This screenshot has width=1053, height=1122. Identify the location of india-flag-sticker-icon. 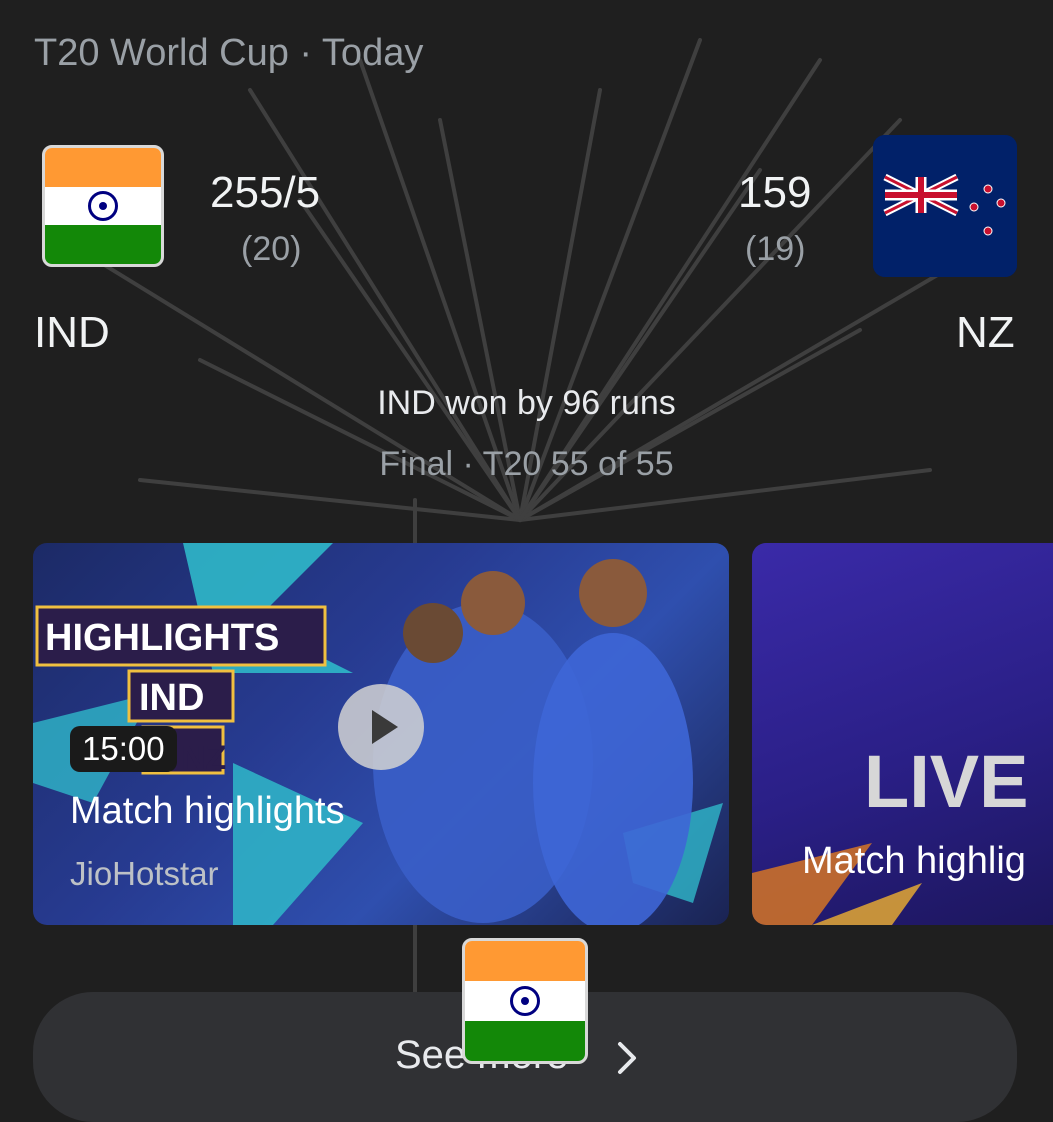
(525, 1001).